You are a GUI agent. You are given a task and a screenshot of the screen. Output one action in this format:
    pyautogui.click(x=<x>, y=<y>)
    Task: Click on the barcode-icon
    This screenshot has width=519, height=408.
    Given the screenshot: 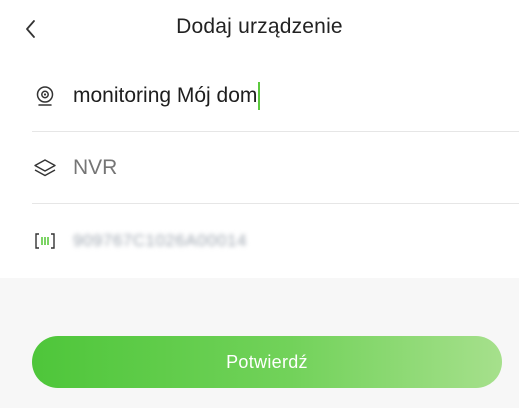 What is the action you would take?
    pyautogui.click(x=45, y=241)
    